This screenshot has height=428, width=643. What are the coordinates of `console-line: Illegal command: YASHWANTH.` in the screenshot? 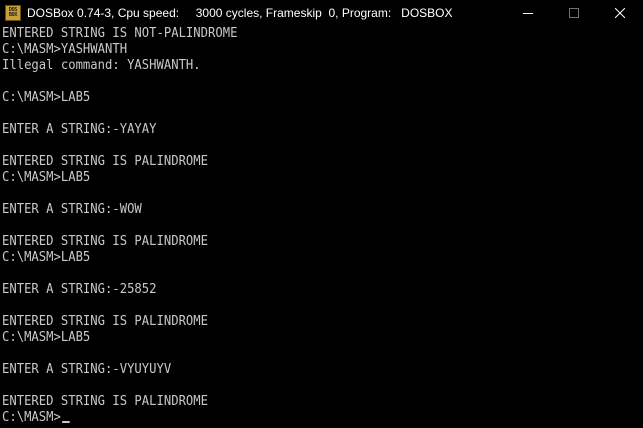 It's located at (101, 65).